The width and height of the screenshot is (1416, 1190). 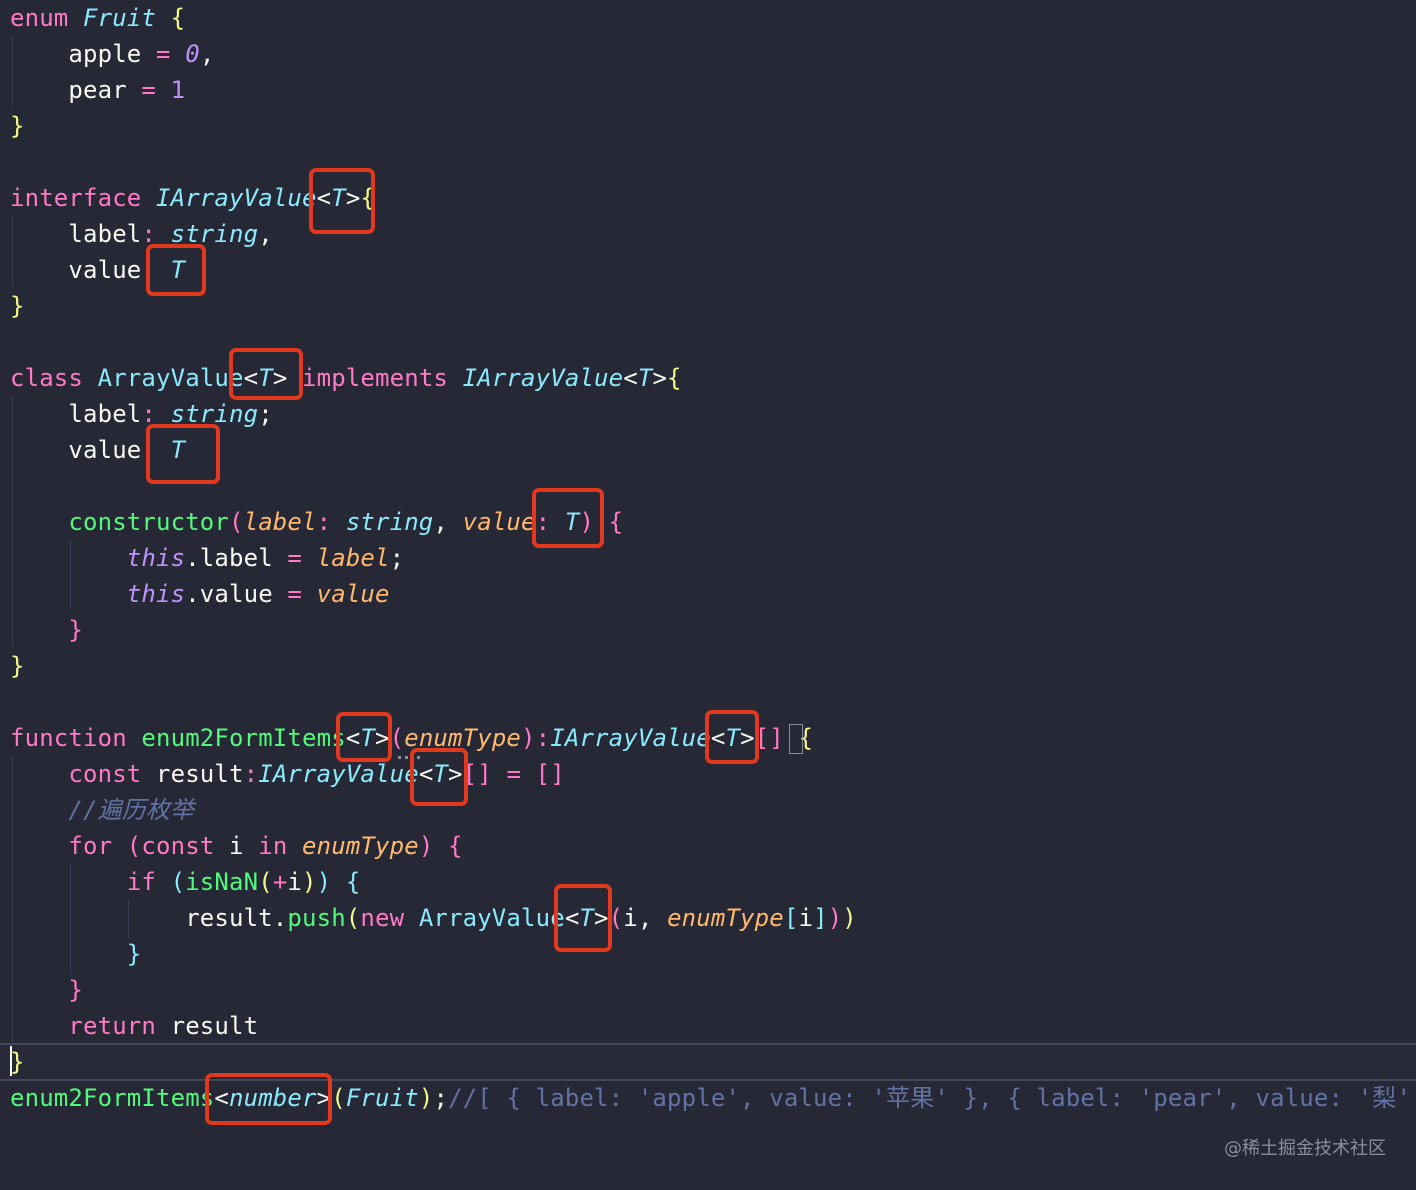 I want to click on code-line: enum Fruit {, so click(x=97, y=18).